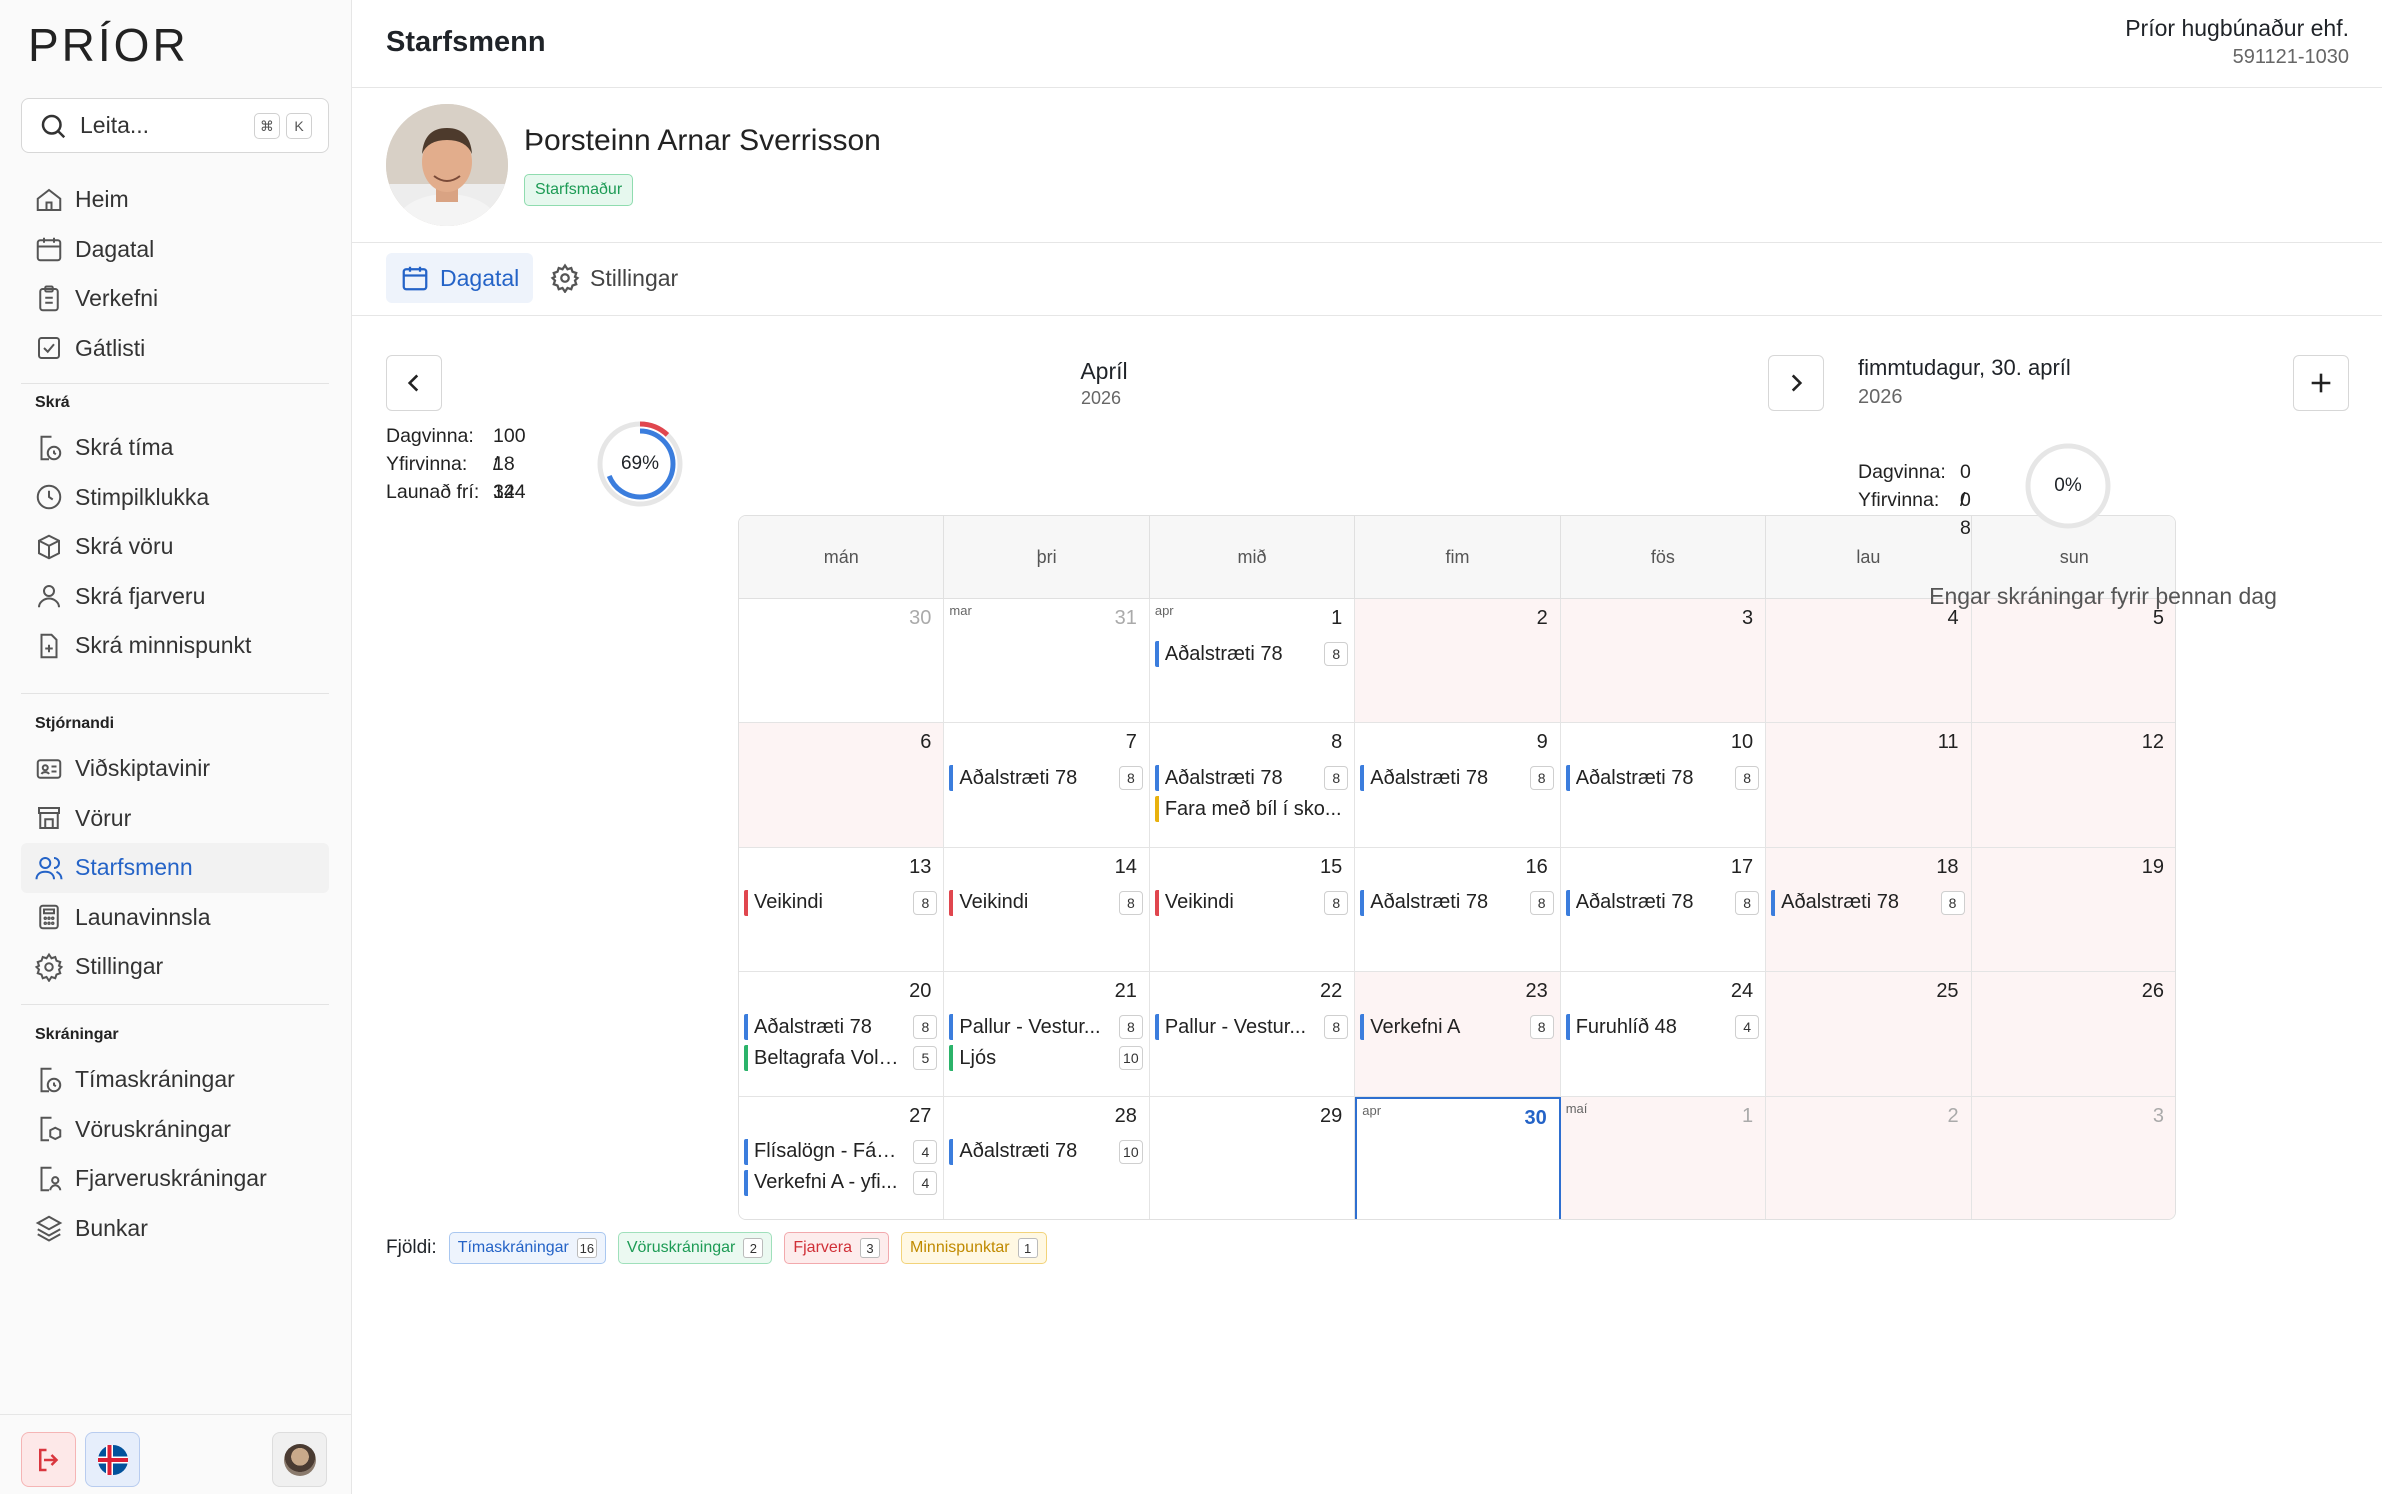 The width and height of the screenshot is (2382, 1494). I want to click on calendar-day-cell: 14 Veikindi 8, so click(1047, 910).